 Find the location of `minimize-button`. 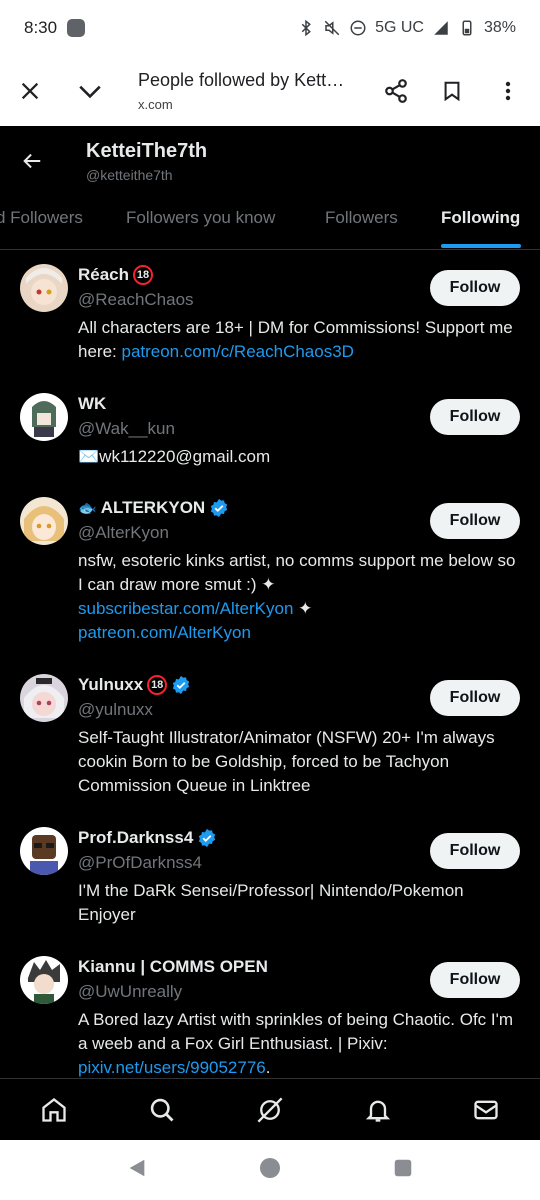

minimize-button is located at coordinates (90, 91).